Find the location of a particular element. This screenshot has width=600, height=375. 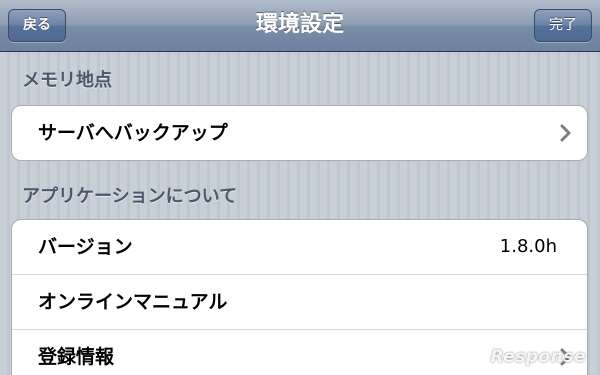

section-header-memory-point: メモリ地点 is located at coordinates (67, 80).